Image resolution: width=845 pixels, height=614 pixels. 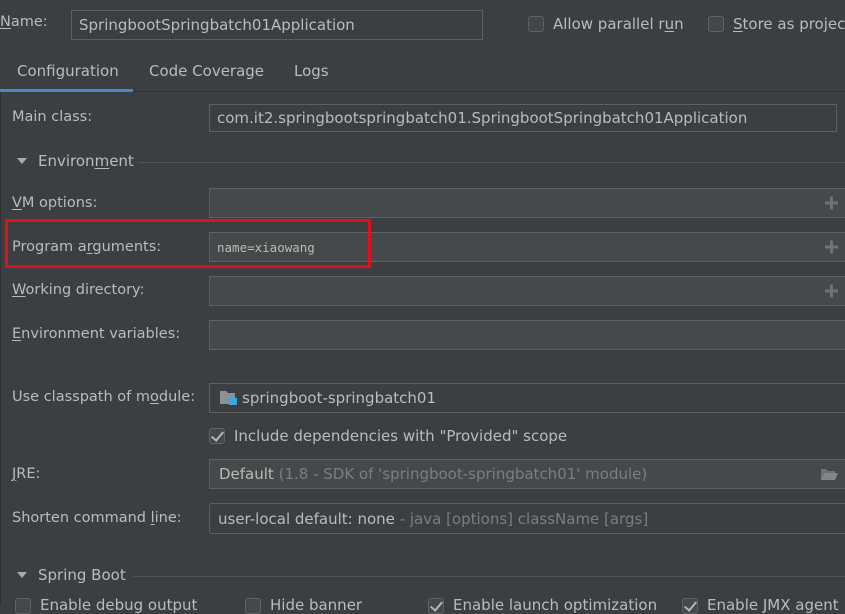 I want to click on name-label-mnemonic: N, so click(x=5, y=22).